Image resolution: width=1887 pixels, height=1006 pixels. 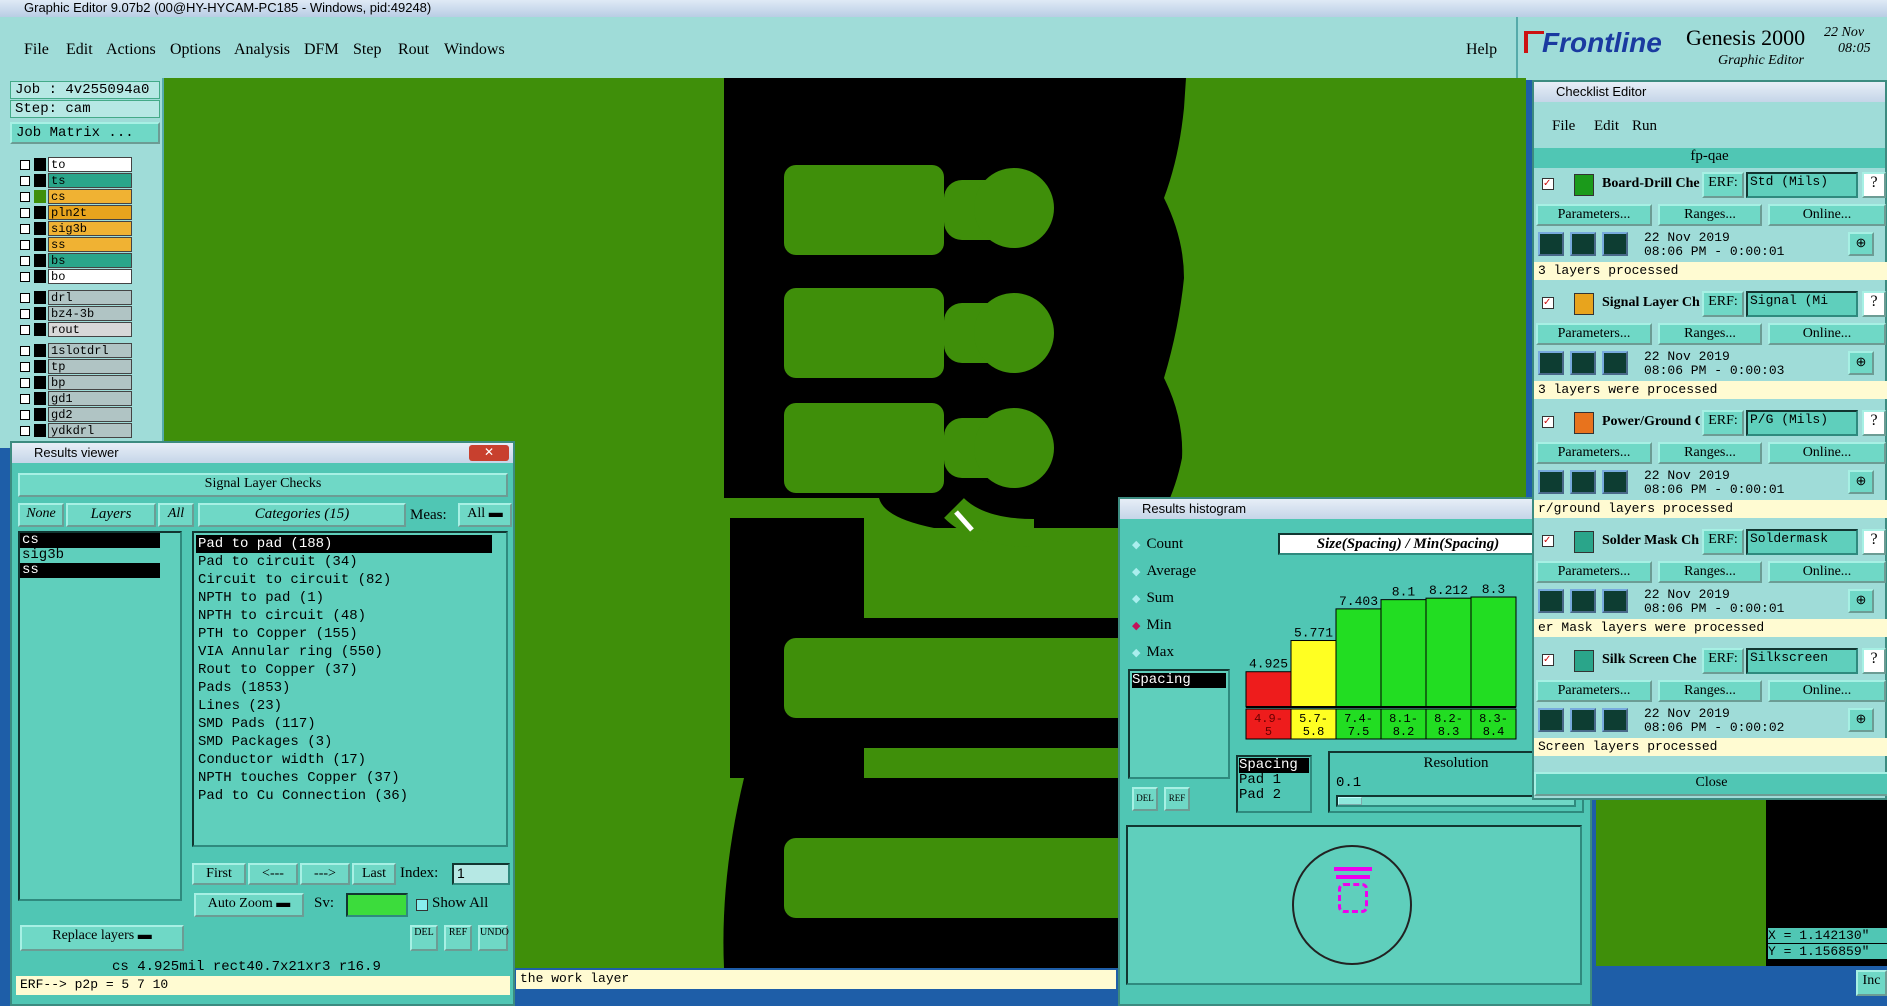 I want to click on layer-row: pln2t, so click(x=74, y=212).